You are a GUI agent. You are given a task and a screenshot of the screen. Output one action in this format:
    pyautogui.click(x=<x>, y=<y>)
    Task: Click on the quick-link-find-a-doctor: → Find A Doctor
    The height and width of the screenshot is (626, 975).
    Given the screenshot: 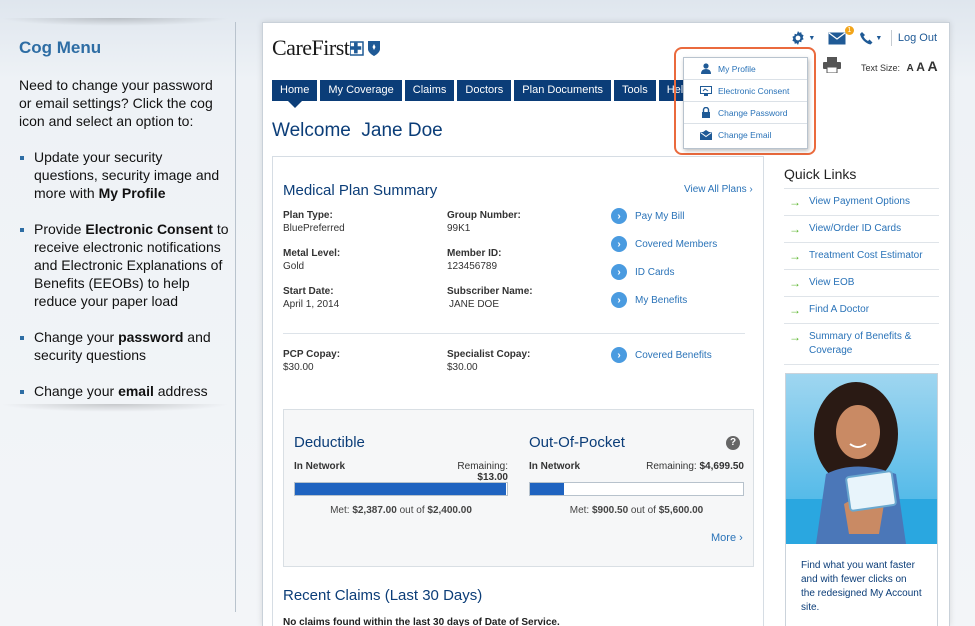 What is the action you would take?
    pyautogui.click(x=861, y=309)
    